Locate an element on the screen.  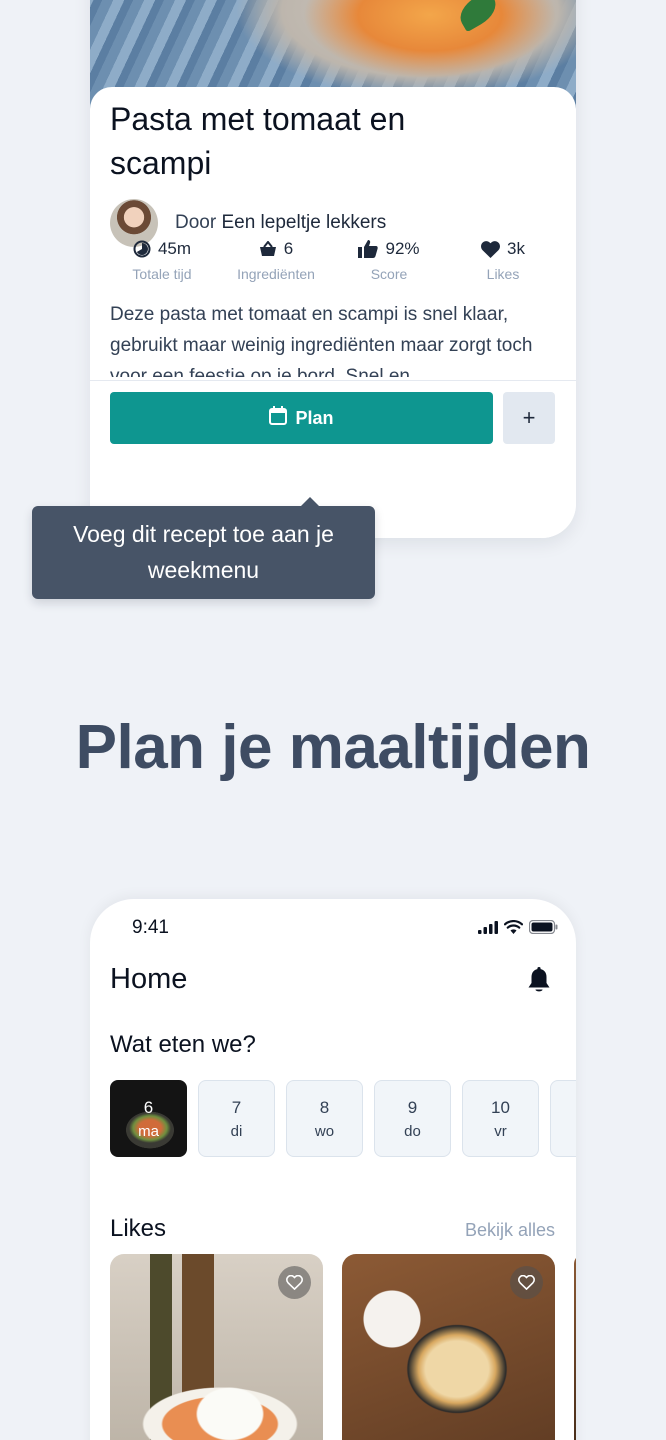
day-selector: 6 ma 7 di 8 wo 9 do 10 vr is located at coordinates (343, 1118).